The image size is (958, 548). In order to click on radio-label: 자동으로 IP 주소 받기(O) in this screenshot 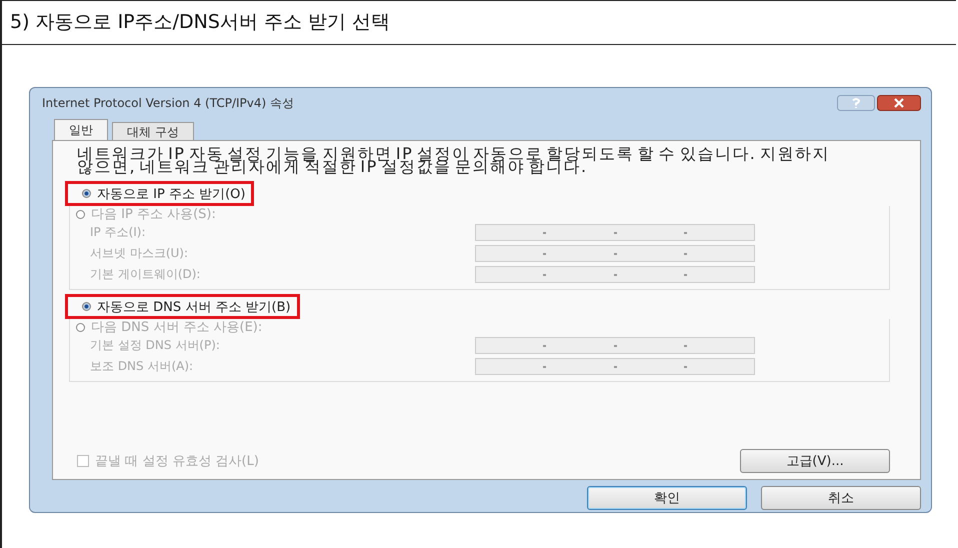, I will do `click(171, 194)`.